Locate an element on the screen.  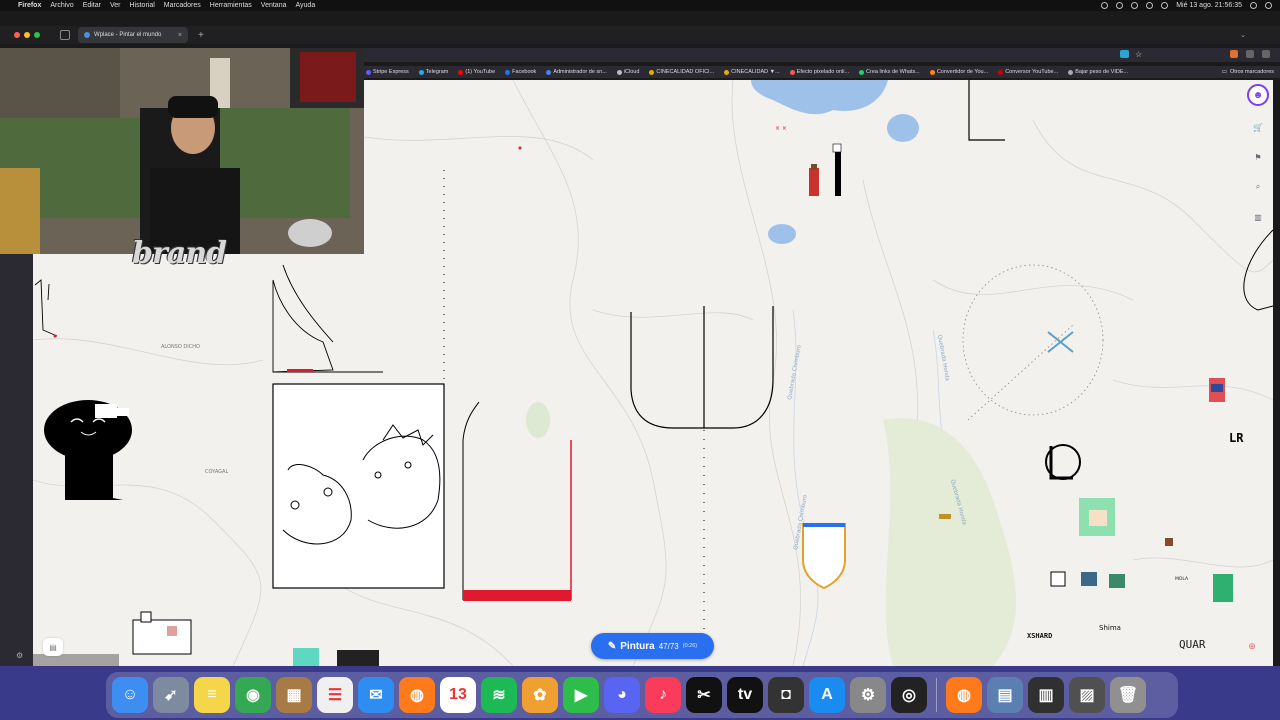
layers-button: ▤ is located at coordinates (53, 647).